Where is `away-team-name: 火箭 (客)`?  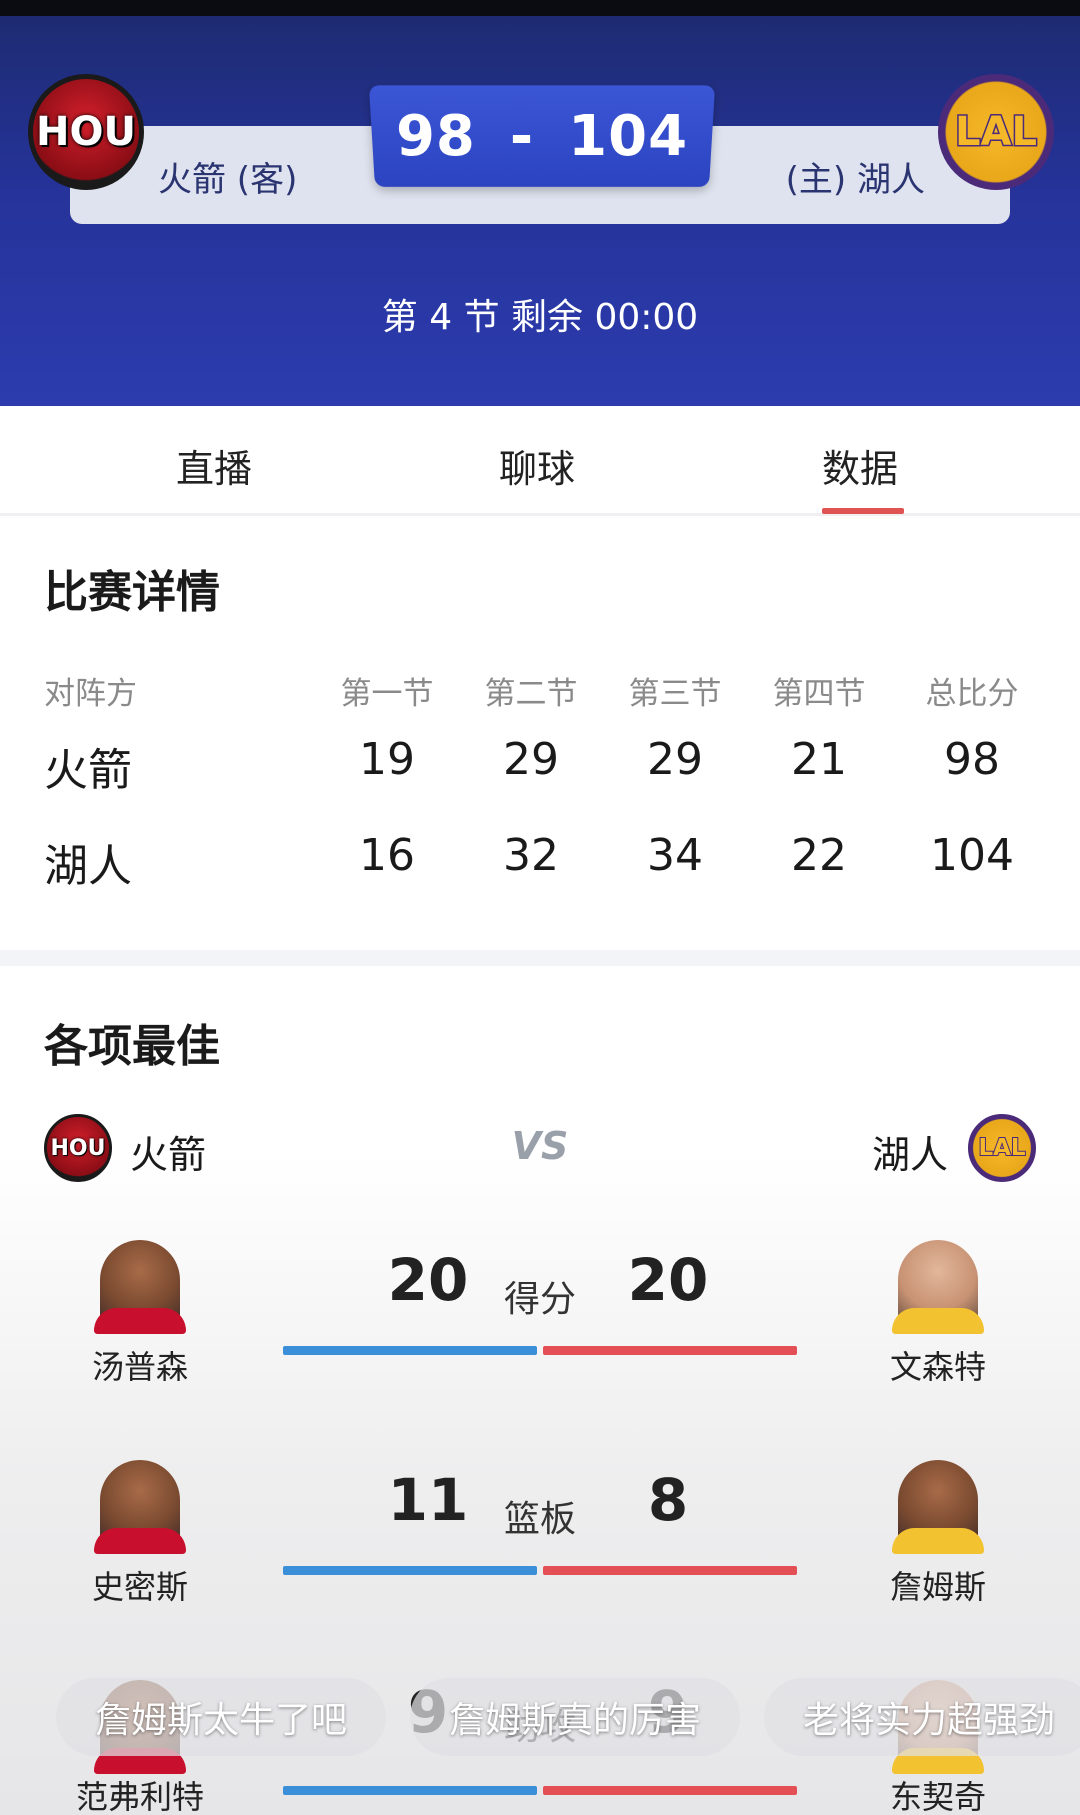
away-team-name: 火箭 (客) is located at coordinates (227, 176).